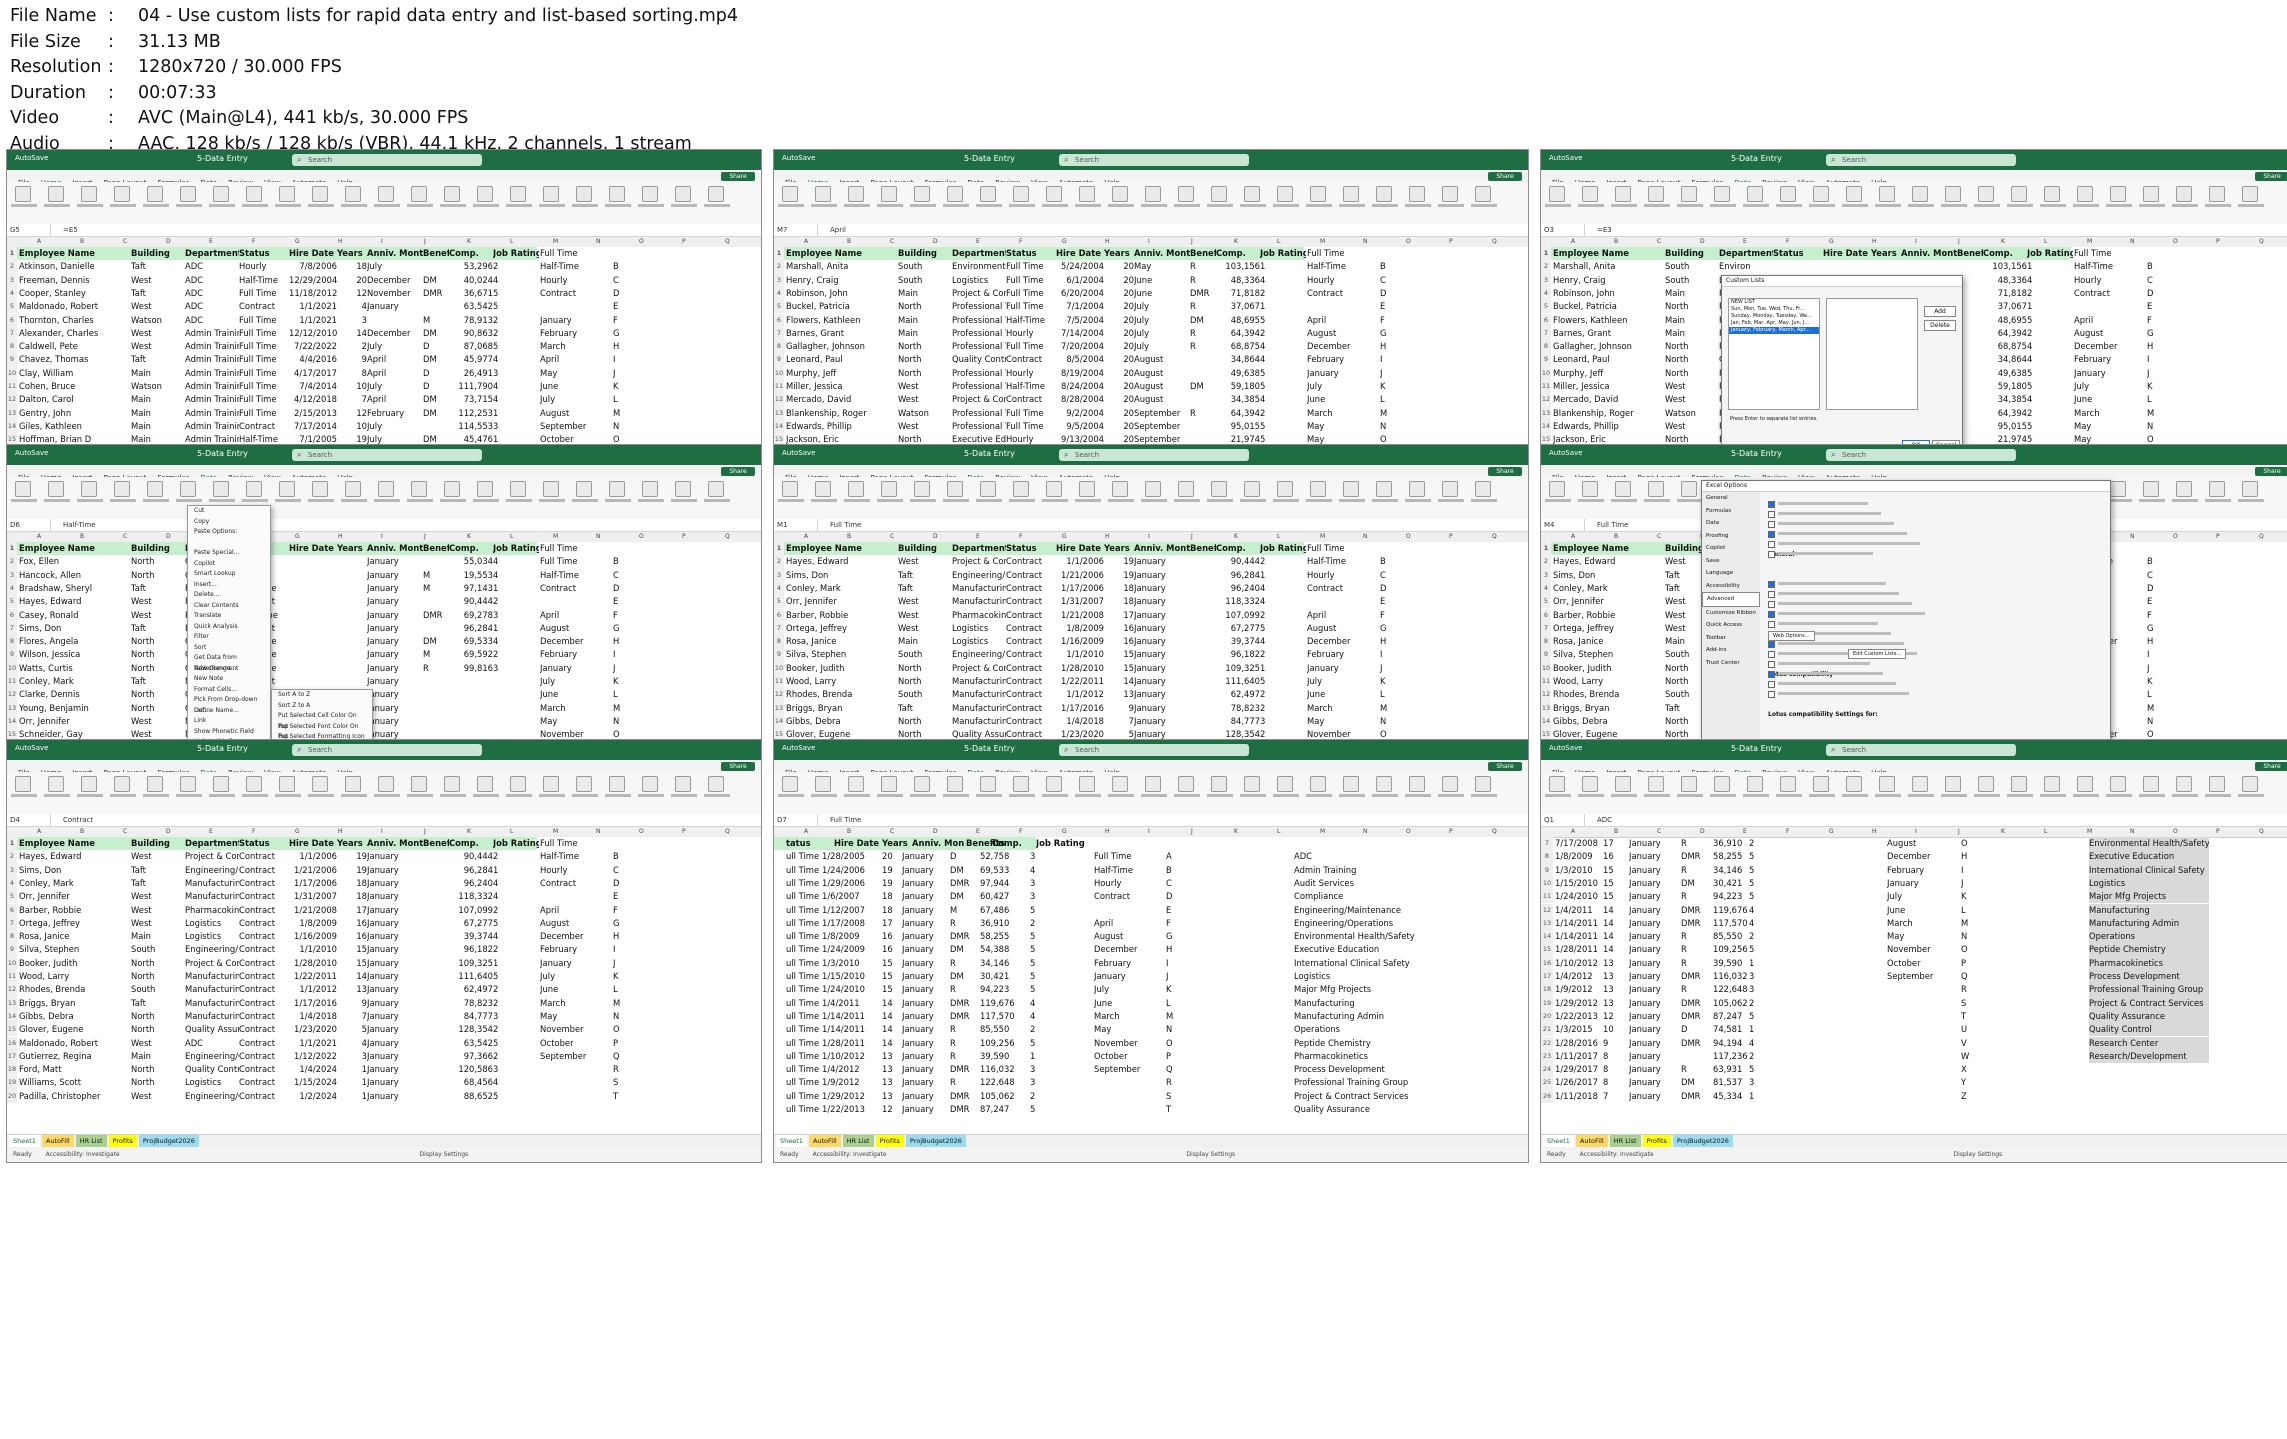 This screenshot has width=2287, height=1439. I want to click on column-letter: G, so click(1064, 537).